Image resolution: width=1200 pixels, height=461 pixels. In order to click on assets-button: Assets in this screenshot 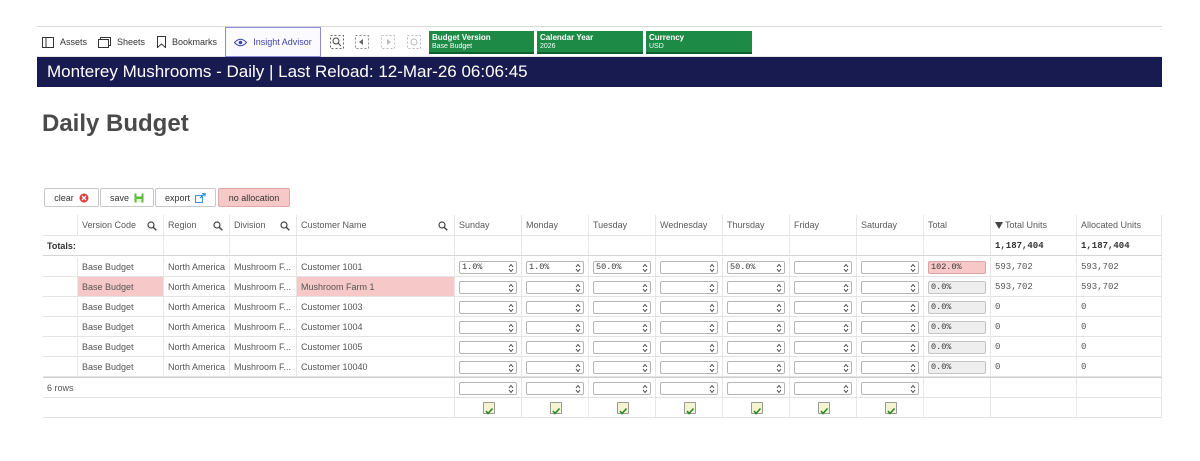, I will do `click(64, 42)`.